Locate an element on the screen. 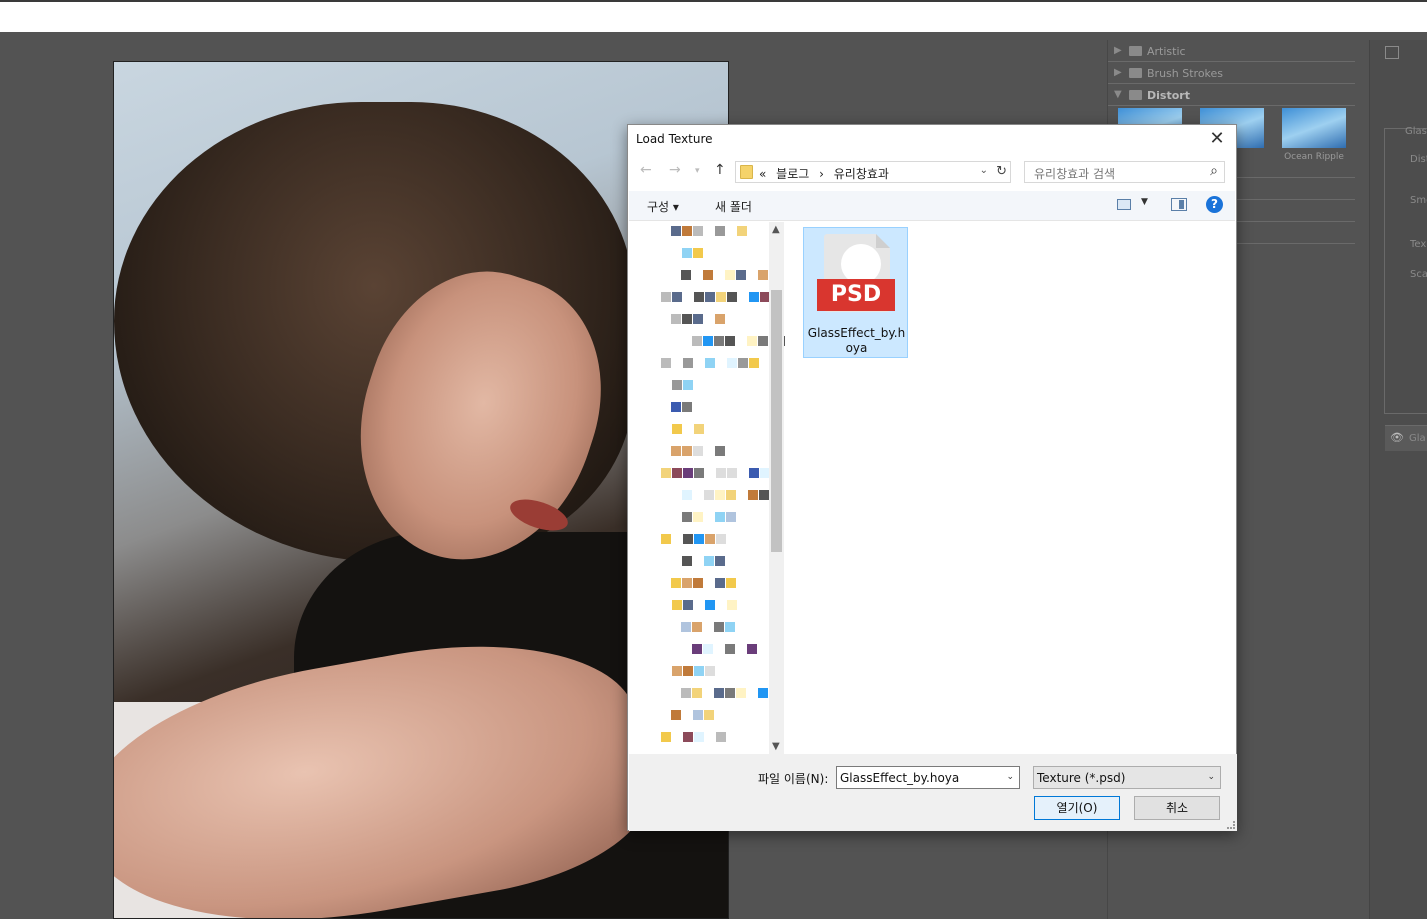 Image resolution: width=1427 pixels, height=919 pixels. organize-button: 구성 ▾ is located at coordinates (663, 206).